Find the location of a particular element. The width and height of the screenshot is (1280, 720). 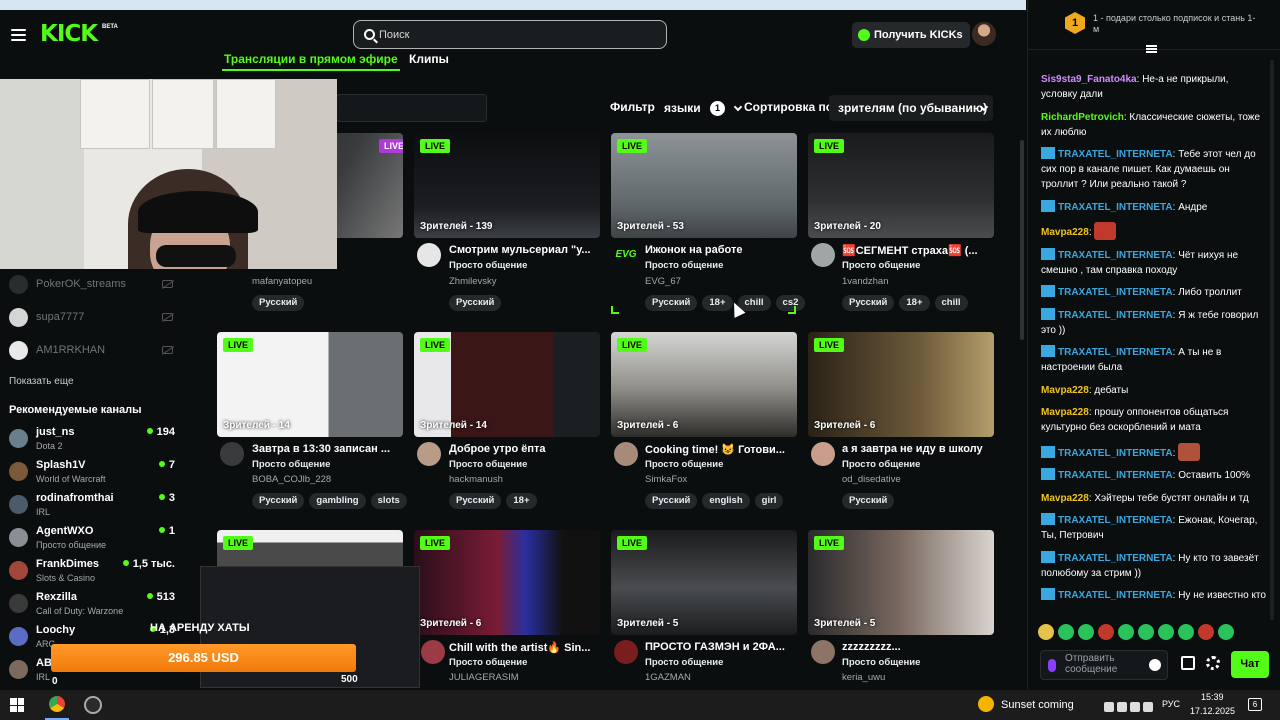

main-scrollbar is located at coordinates (1022, 240).